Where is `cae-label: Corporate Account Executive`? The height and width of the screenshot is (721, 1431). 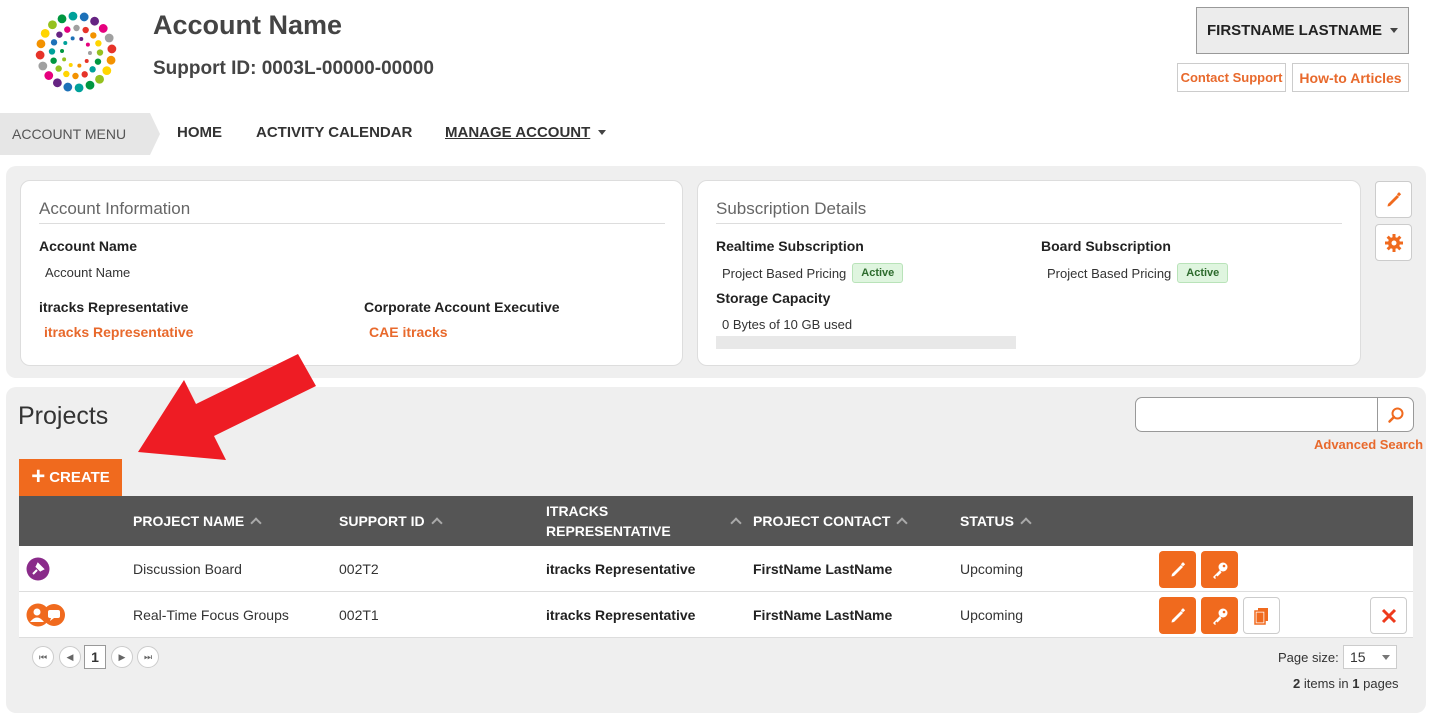 cae-label: Corporate Account Executive is located at coordinates (462, 307).